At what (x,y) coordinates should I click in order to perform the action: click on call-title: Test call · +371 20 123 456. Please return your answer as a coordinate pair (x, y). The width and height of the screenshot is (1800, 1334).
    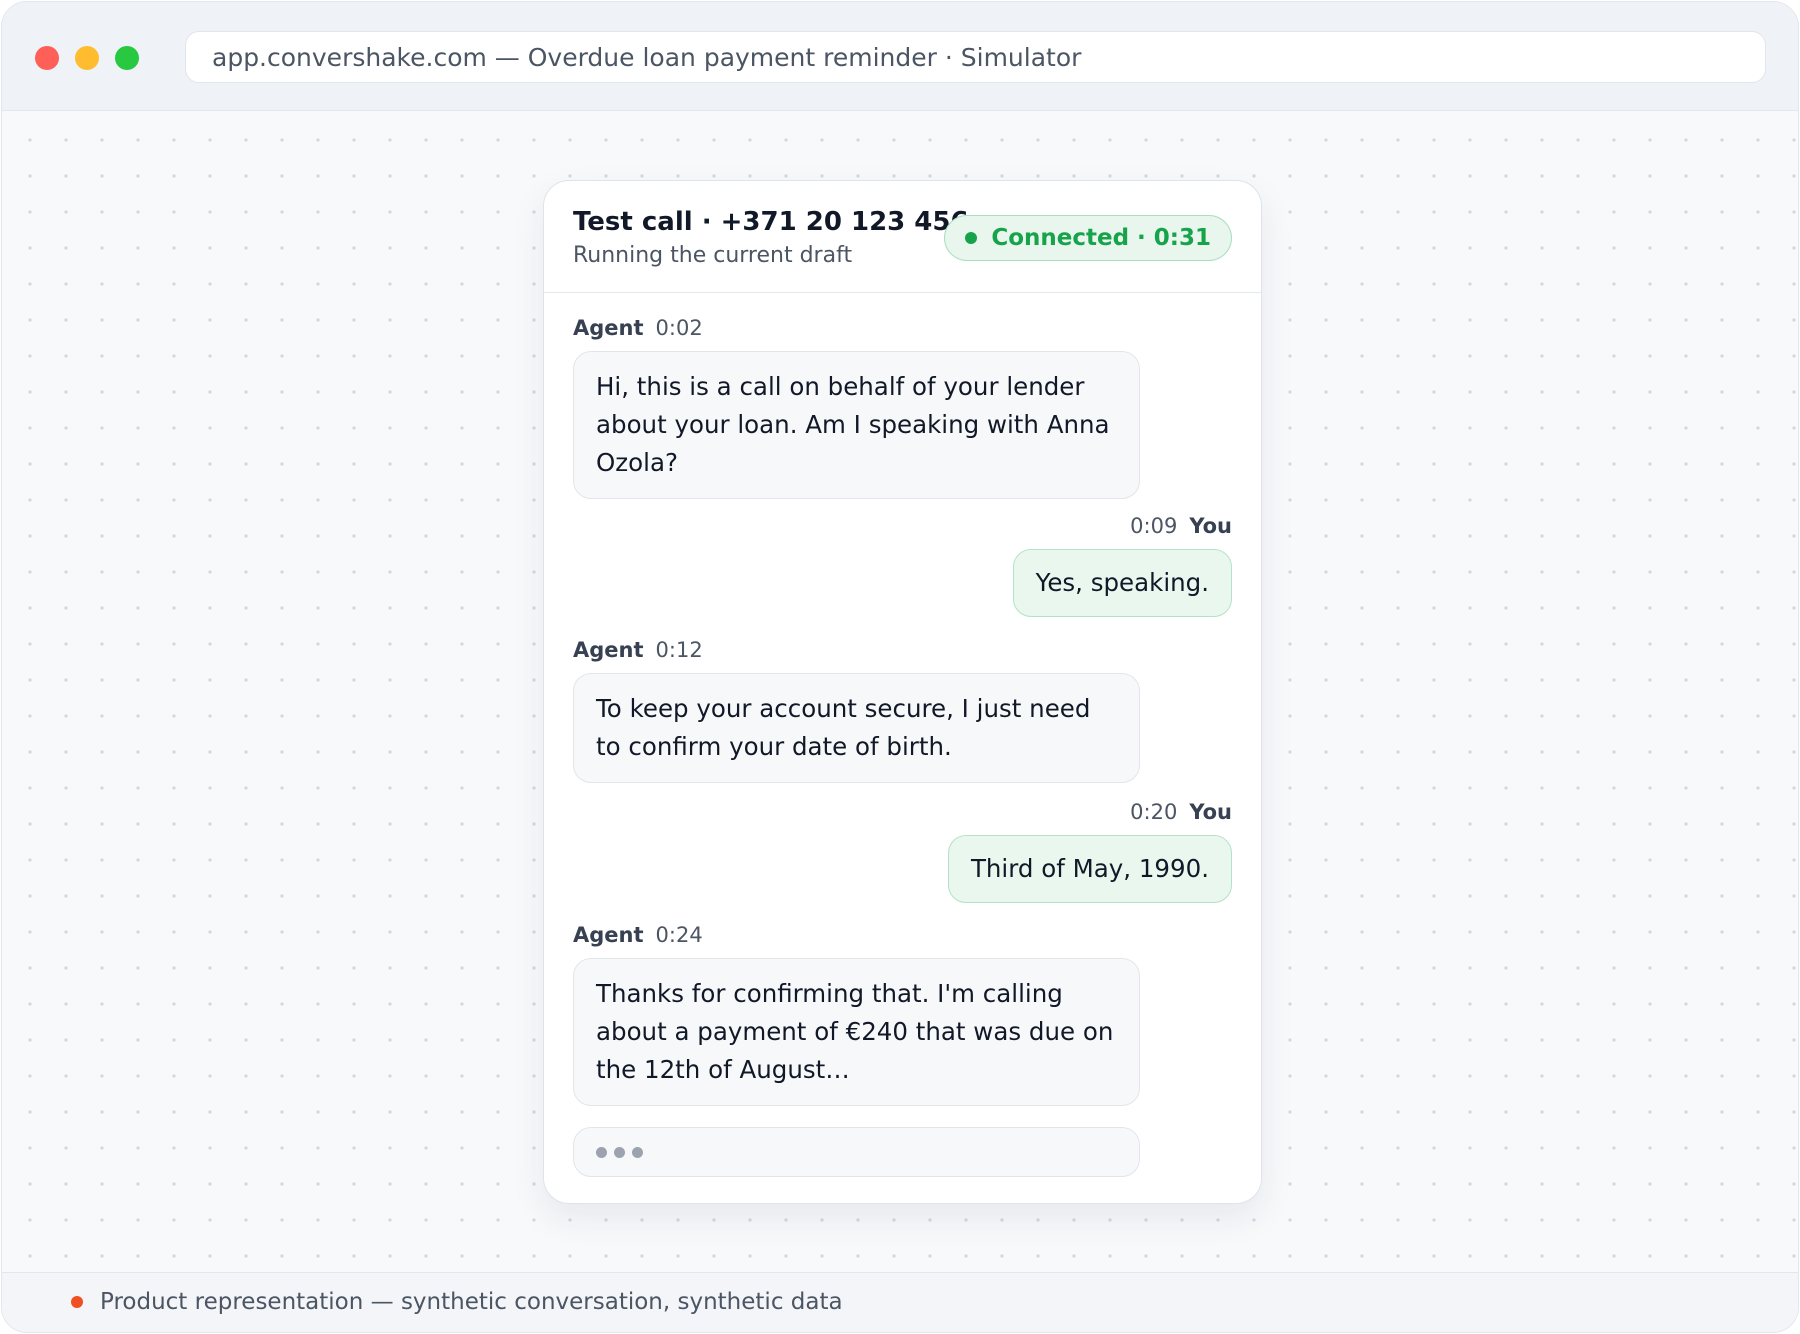
    Looking at the image, I should click on (771, 222).